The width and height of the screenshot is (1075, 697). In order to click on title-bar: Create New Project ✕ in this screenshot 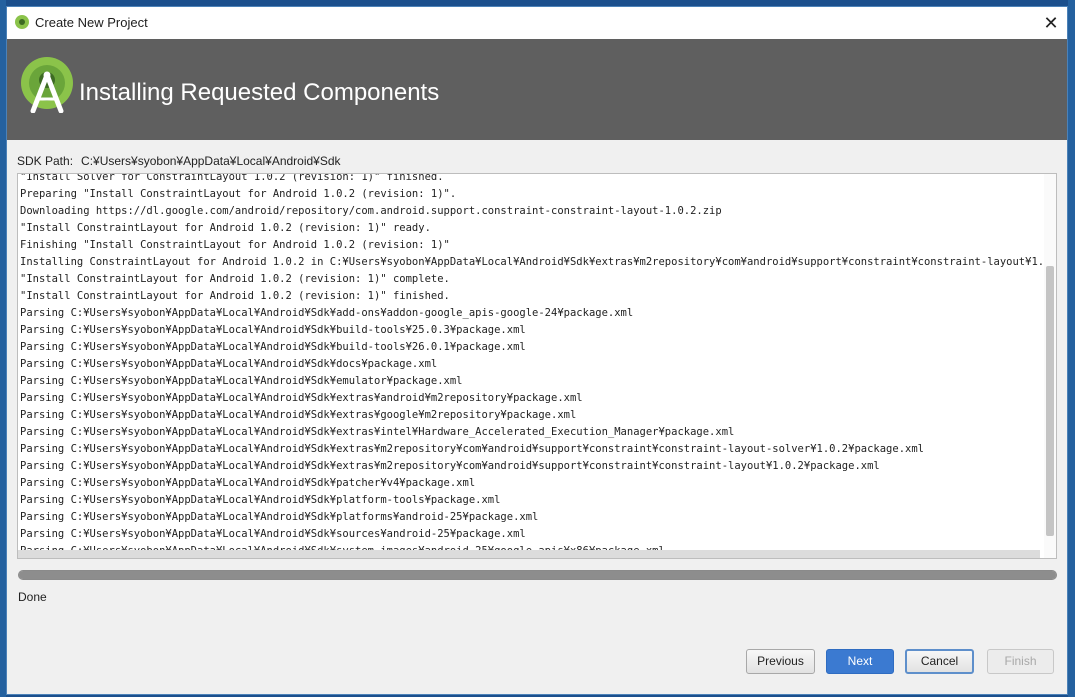, I will do `click(537, 23)`.